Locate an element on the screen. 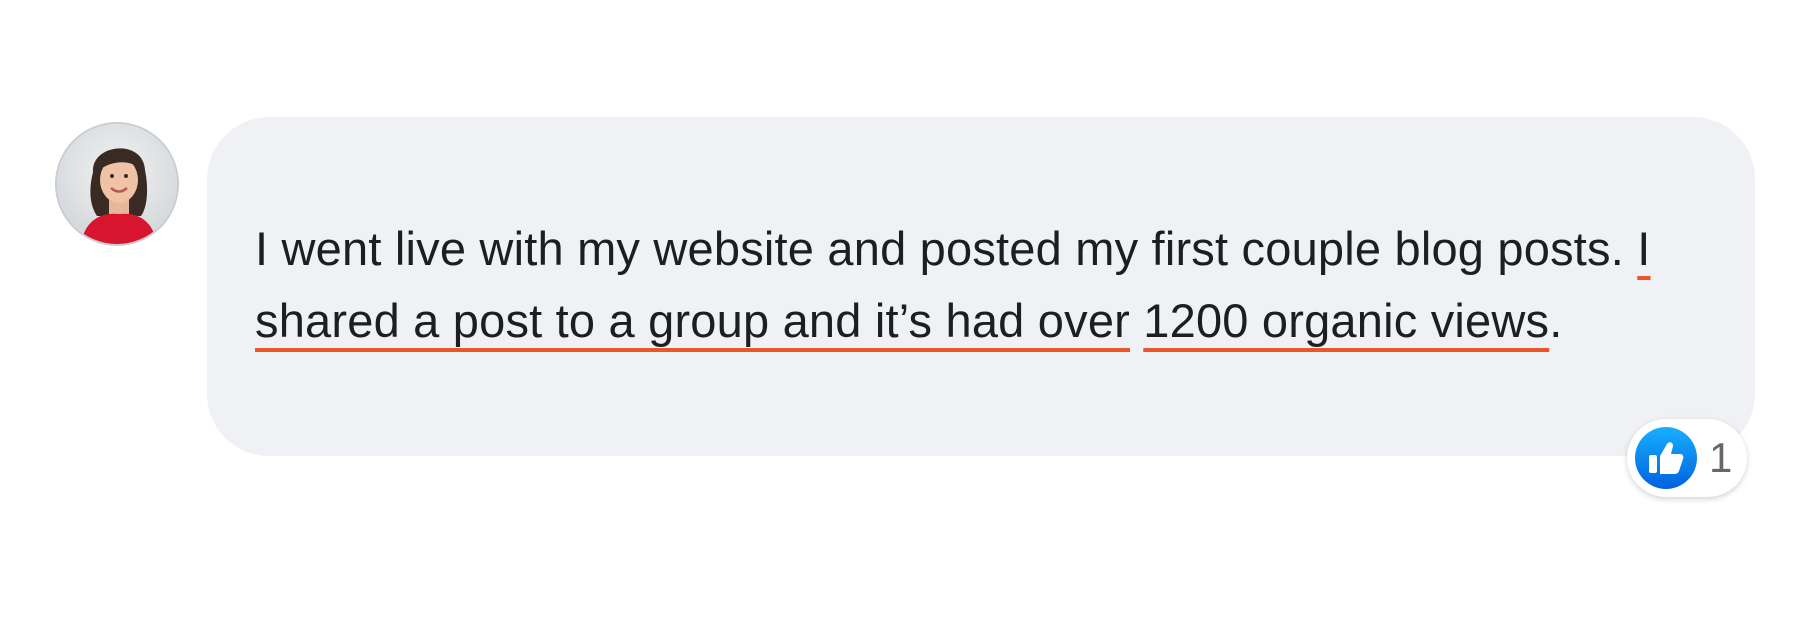 This screenshot has height=624, width=1800. reaction-count: 1 is located at coordinates (1721, 457).